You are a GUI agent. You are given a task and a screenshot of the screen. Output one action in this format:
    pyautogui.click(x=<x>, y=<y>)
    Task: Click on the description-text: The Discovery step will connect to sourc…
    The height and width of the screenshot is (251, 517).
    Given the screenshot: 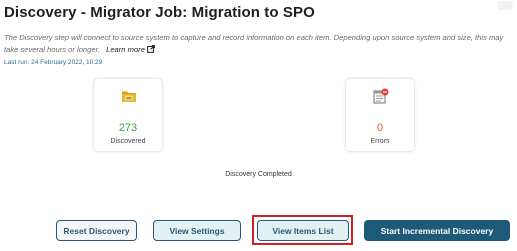 What is the action you would take?
    pyautogui.click(x=254, y=43)
    